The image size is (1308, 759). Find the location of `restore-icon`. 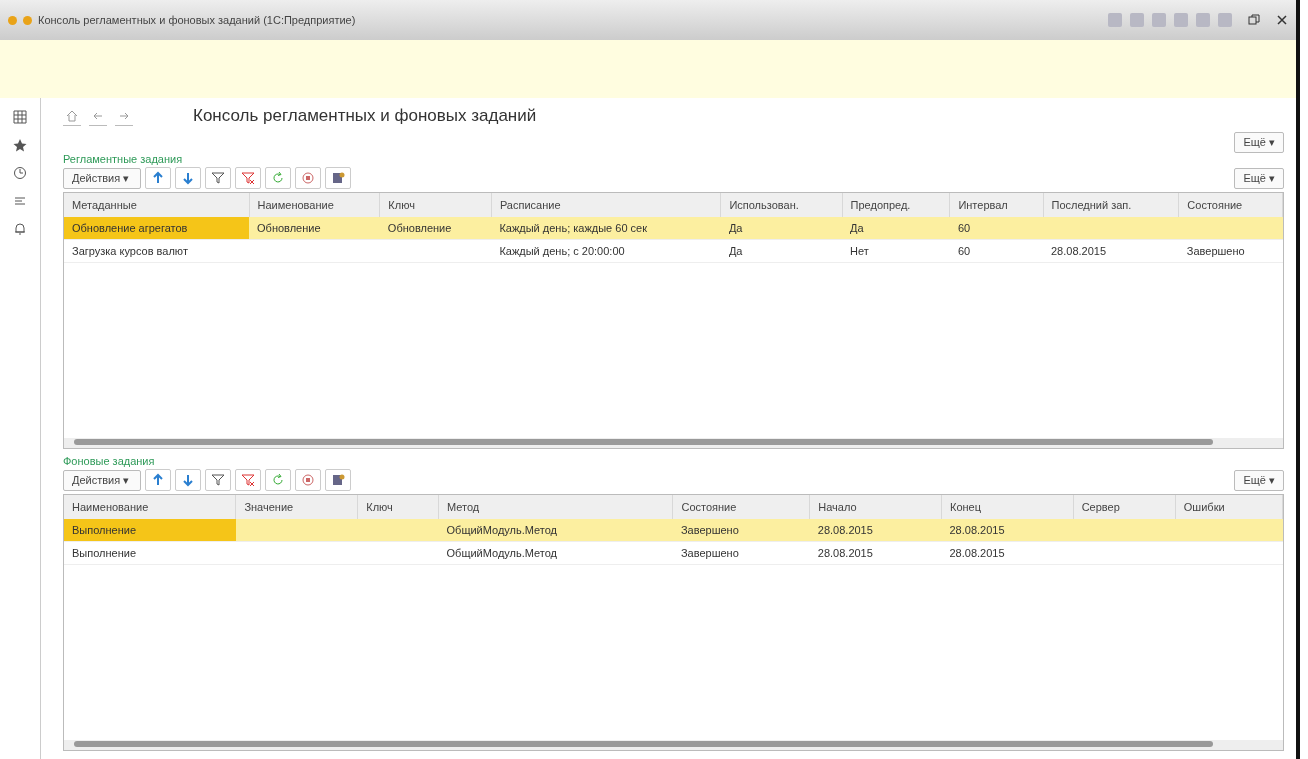

restore-icon is located at coordinates (1254, 20).